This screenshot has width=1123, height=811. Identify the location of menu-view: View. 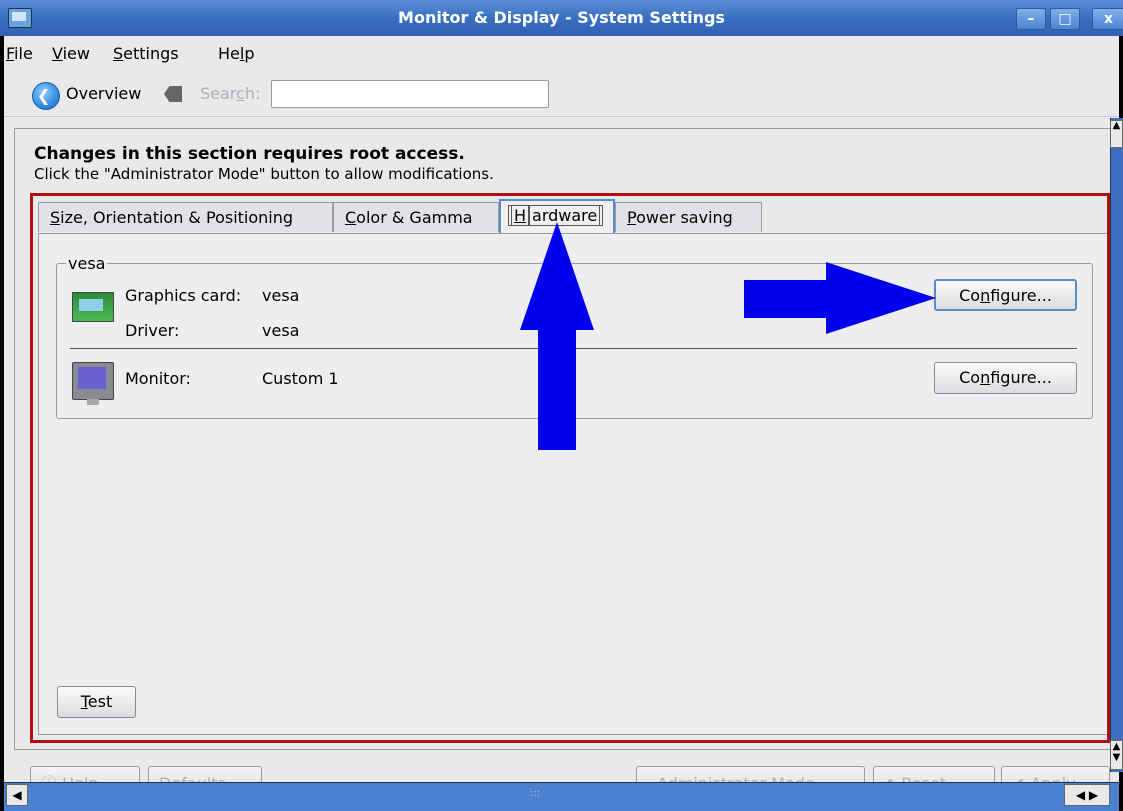
(71, 53).